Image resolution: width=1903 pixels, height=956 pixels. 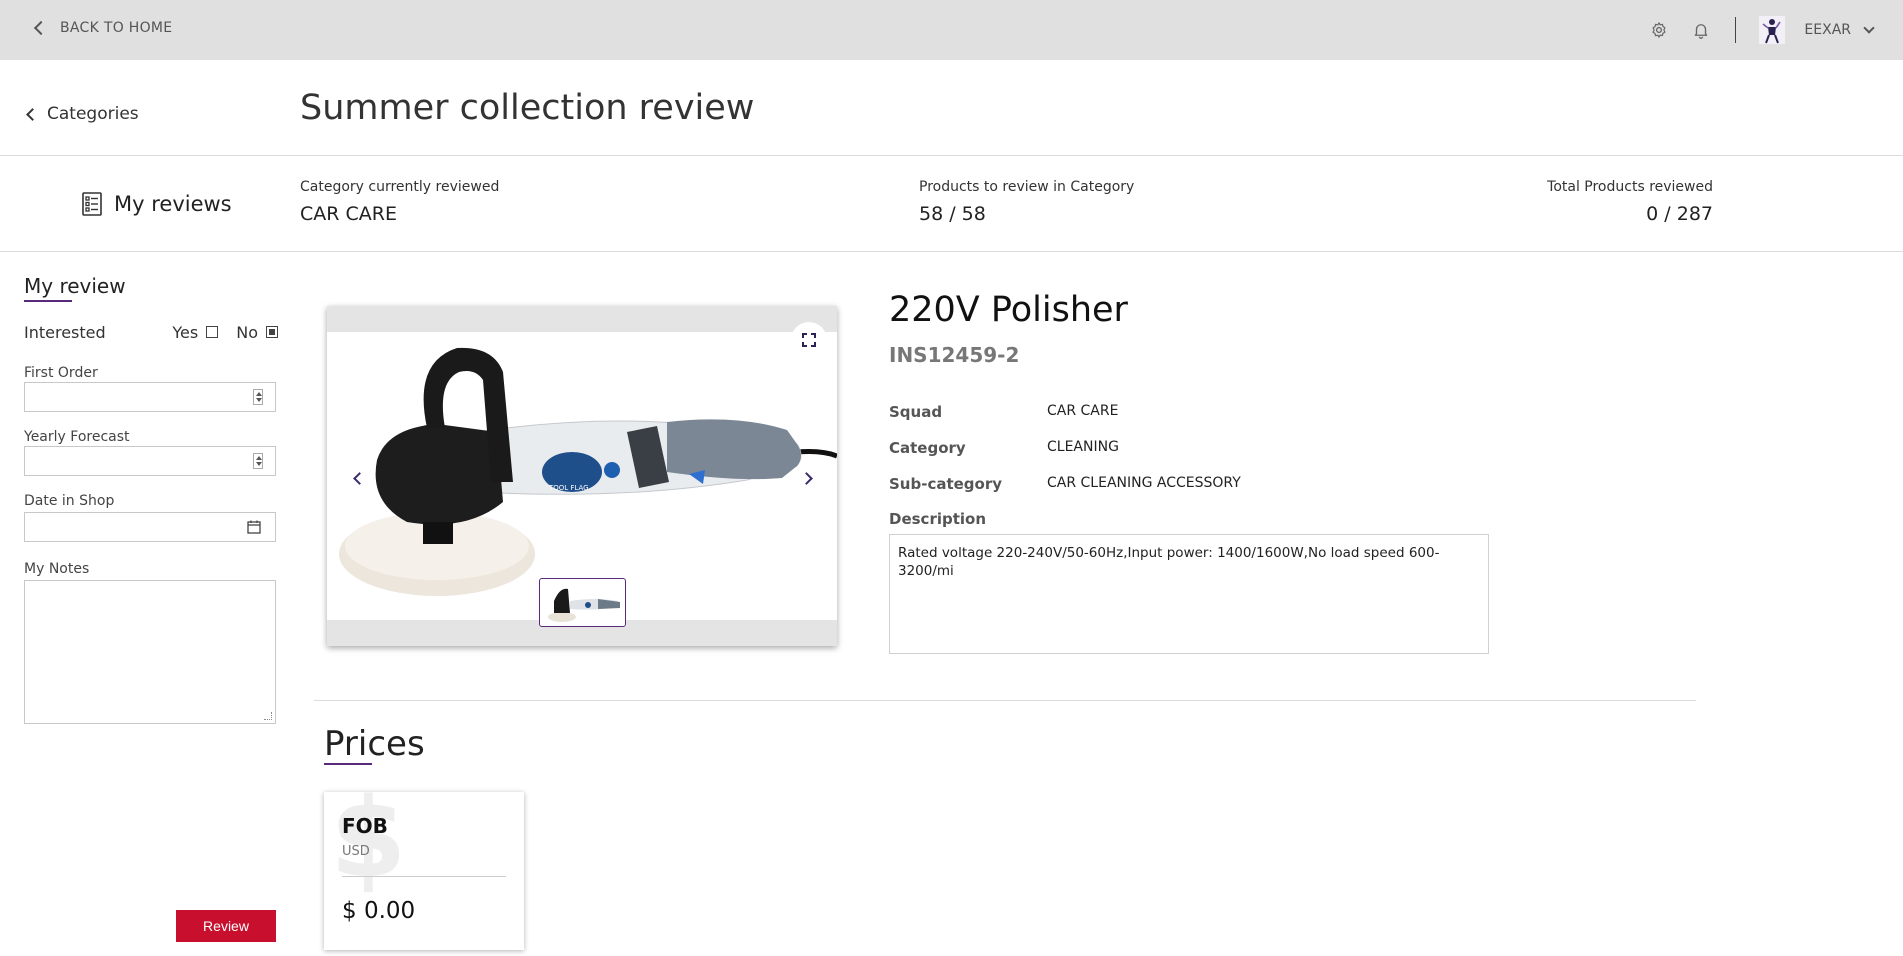 What do you see at coordinates (150, 652) in the screenshot?
I see `my-notes-textarea` at bounding box center [150, 652].